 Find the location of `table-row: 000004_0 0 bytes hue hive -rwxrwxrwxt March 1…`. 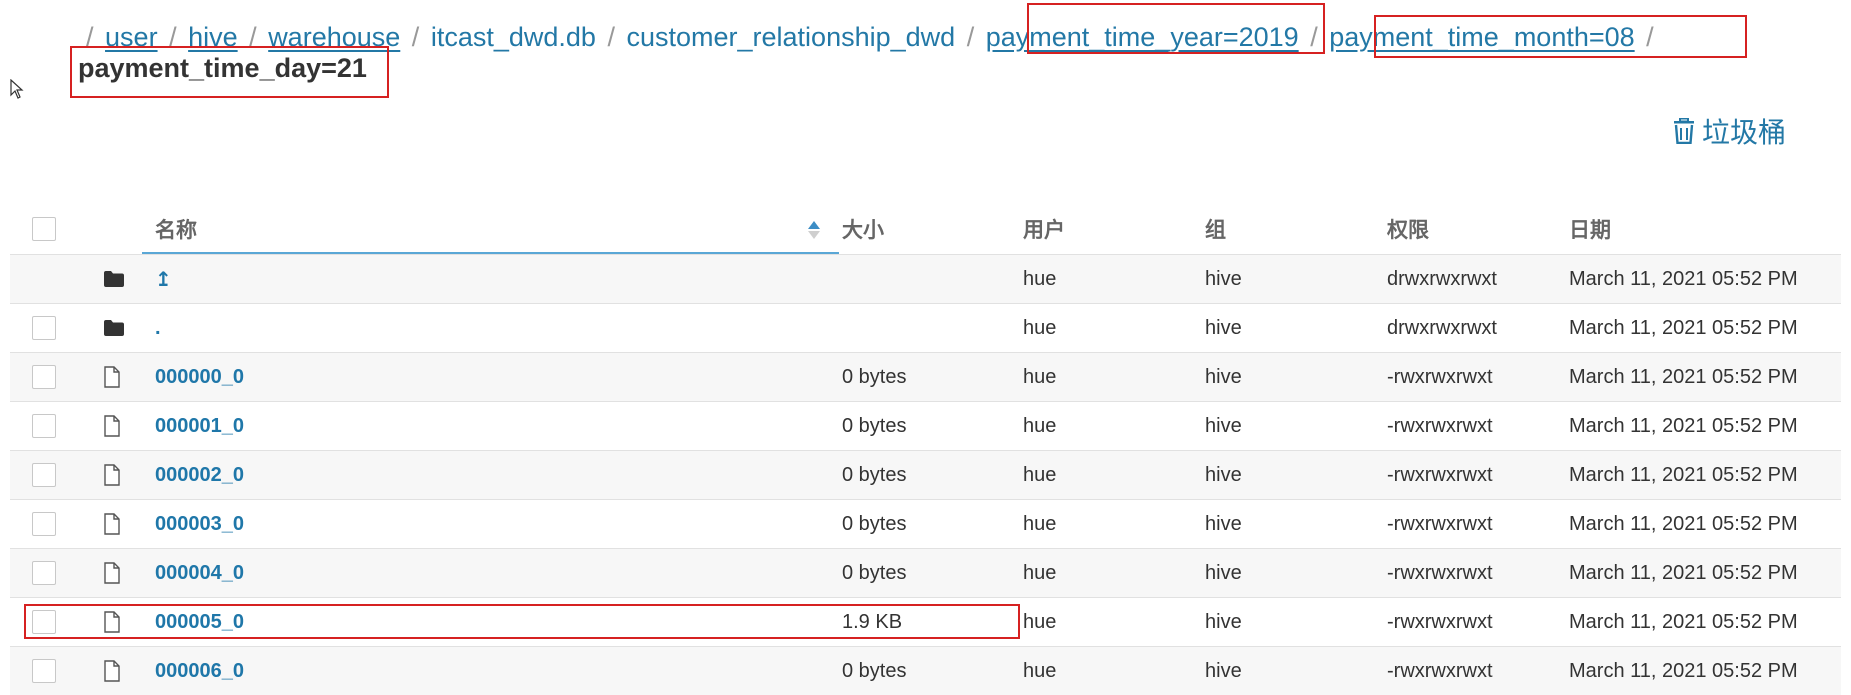

table-row: 000004_0 0 bytes hue hive -rwxrwxrwxt March 1… is located at coordinates (925, 572).